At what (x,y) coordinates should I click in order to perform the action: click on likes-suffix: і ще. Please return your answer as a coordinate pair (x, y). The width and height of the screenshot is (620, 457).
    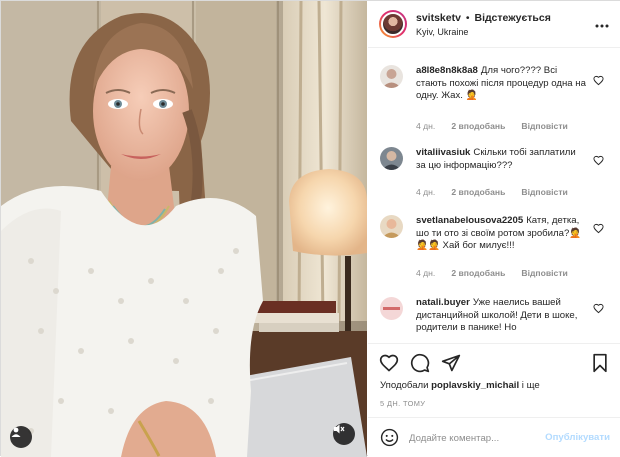
    Looking at the image, I should click on (529, 385).